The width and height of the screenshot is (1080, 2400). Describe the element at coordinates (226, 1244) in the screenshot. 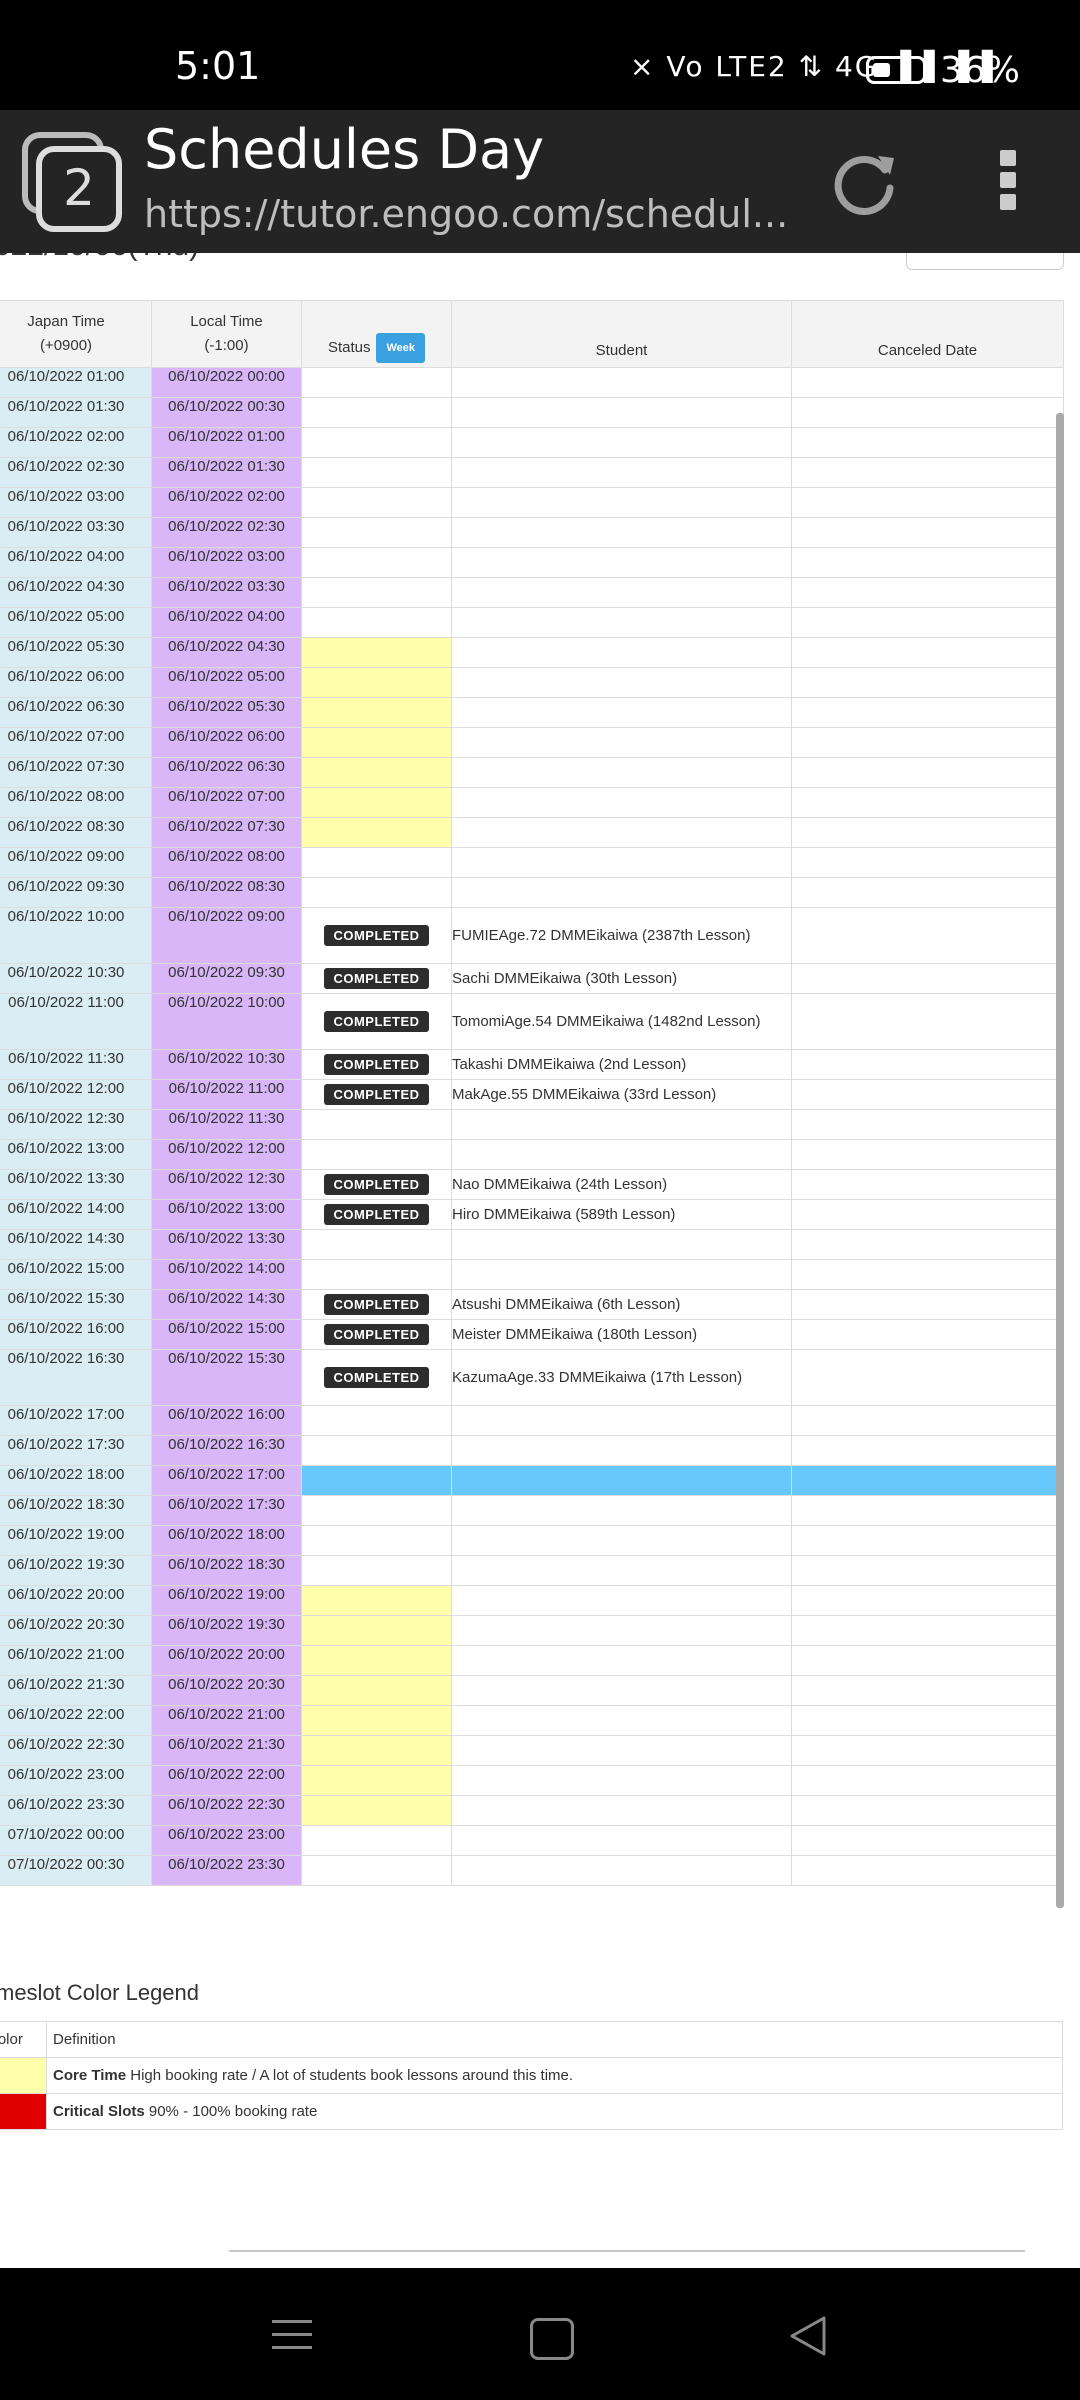

I see `local-time-cell: 06/10/2022 13:30` at that location.